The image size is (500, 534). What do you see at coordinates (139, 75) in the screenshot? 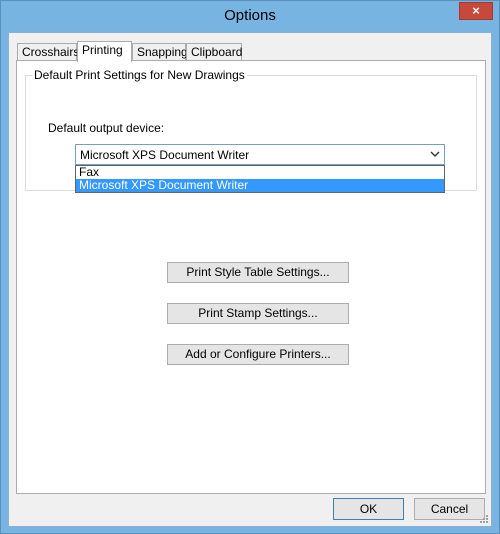
I see `group-label: Default Print Settings for New Drawings` at bounding box center [139, 75].